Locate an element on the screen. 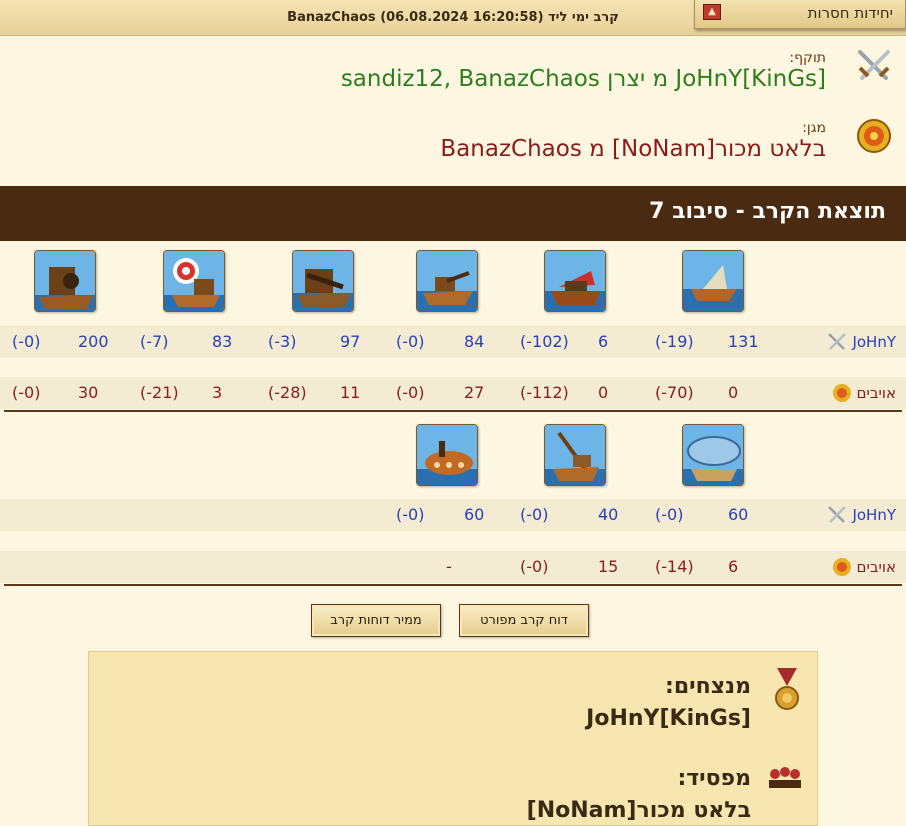 The height and width of the screenshot is (826, 906). shield-icon is located at coordinates (874, 136).